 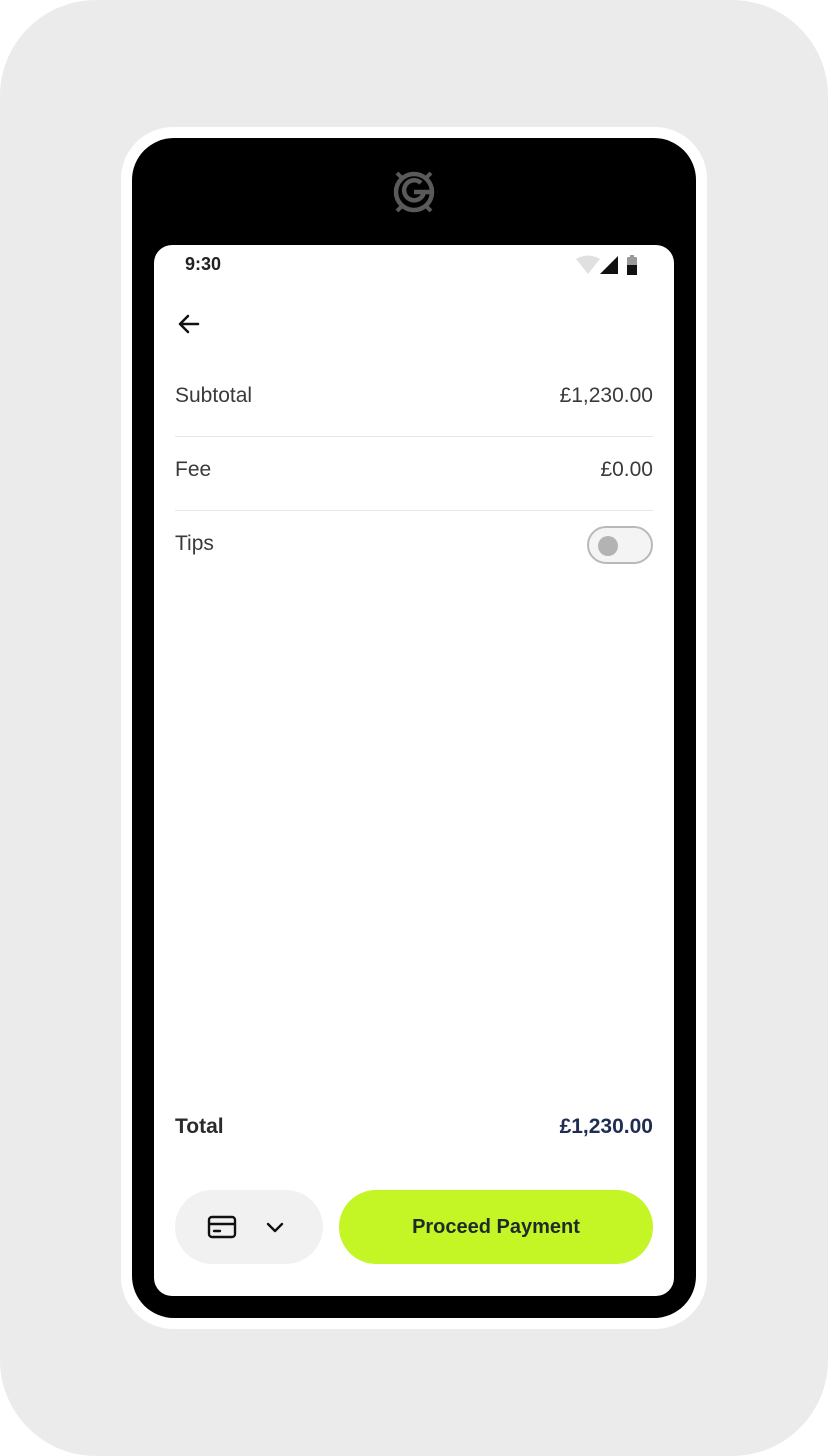 What do you see at coordinates (214, 395) in the screenshot?
I see `subtotal-label: Subtotal` at bounding box center [214, 395].